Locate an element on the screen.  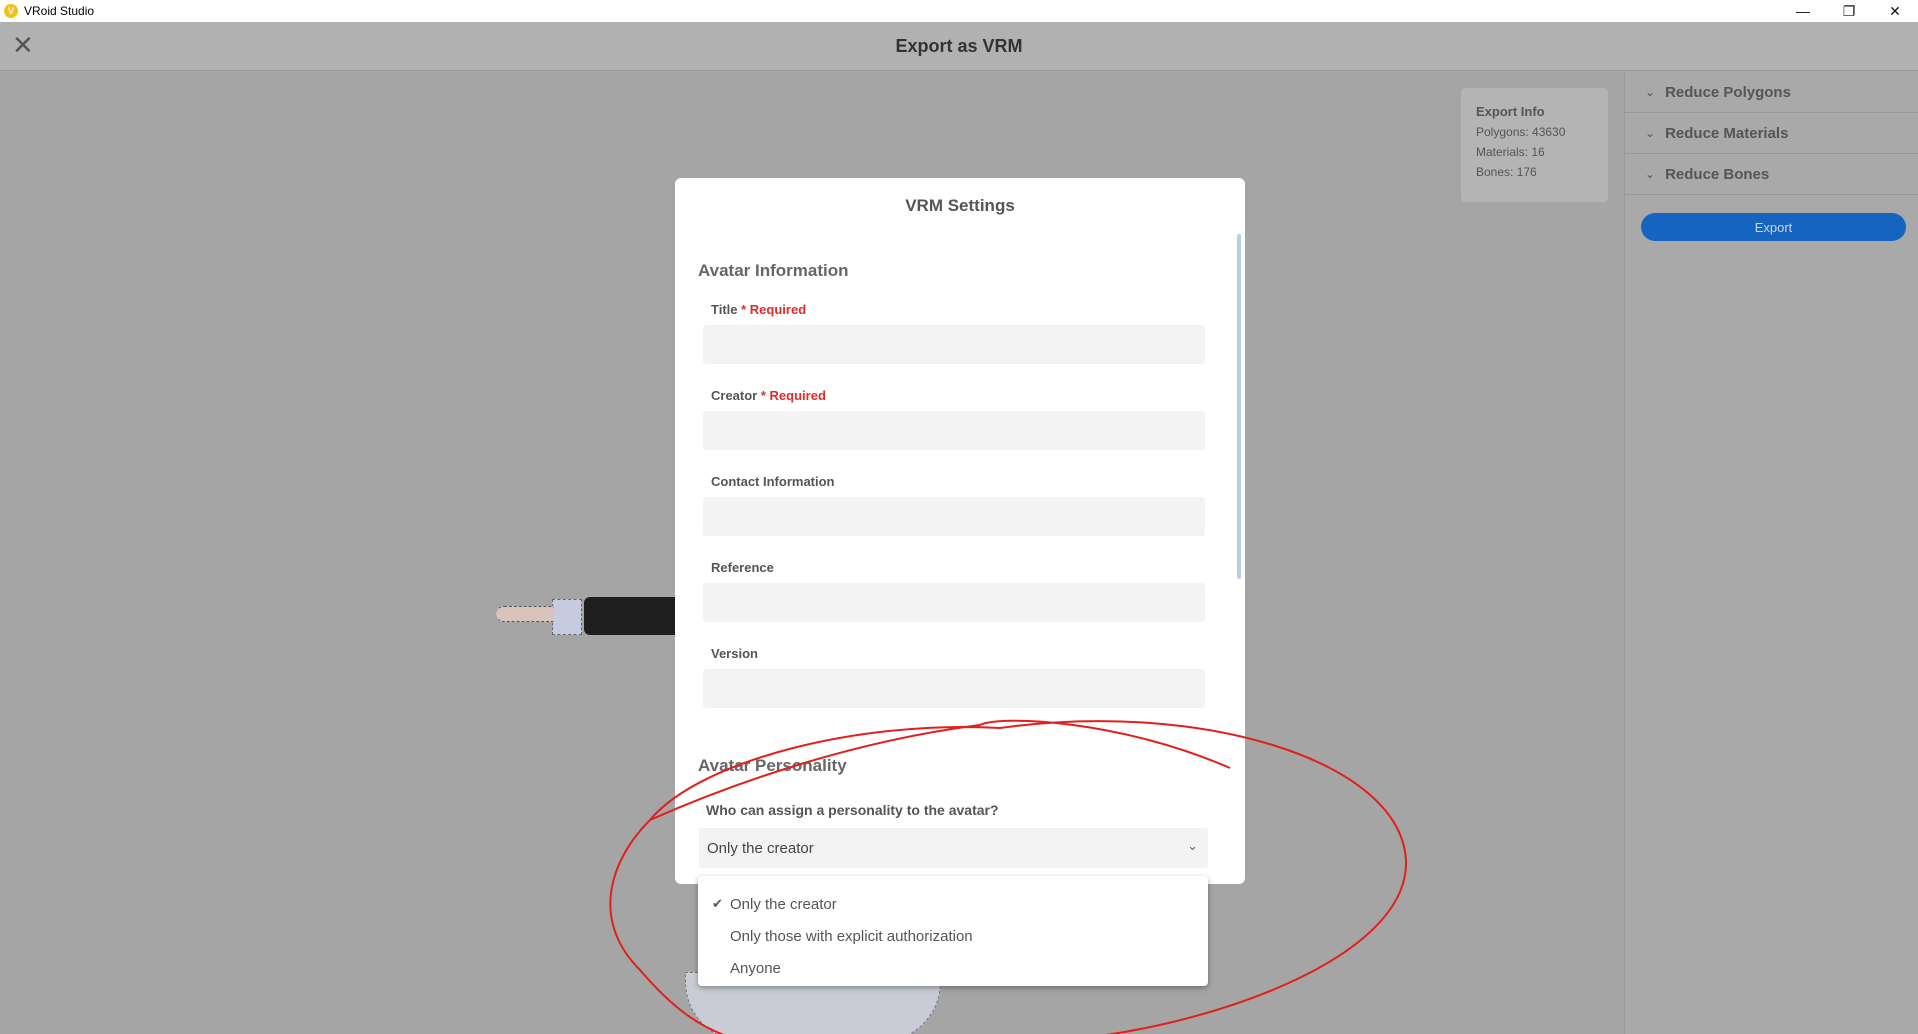
bones-count: Bones: 176 is located at coordinates (1506, 172).